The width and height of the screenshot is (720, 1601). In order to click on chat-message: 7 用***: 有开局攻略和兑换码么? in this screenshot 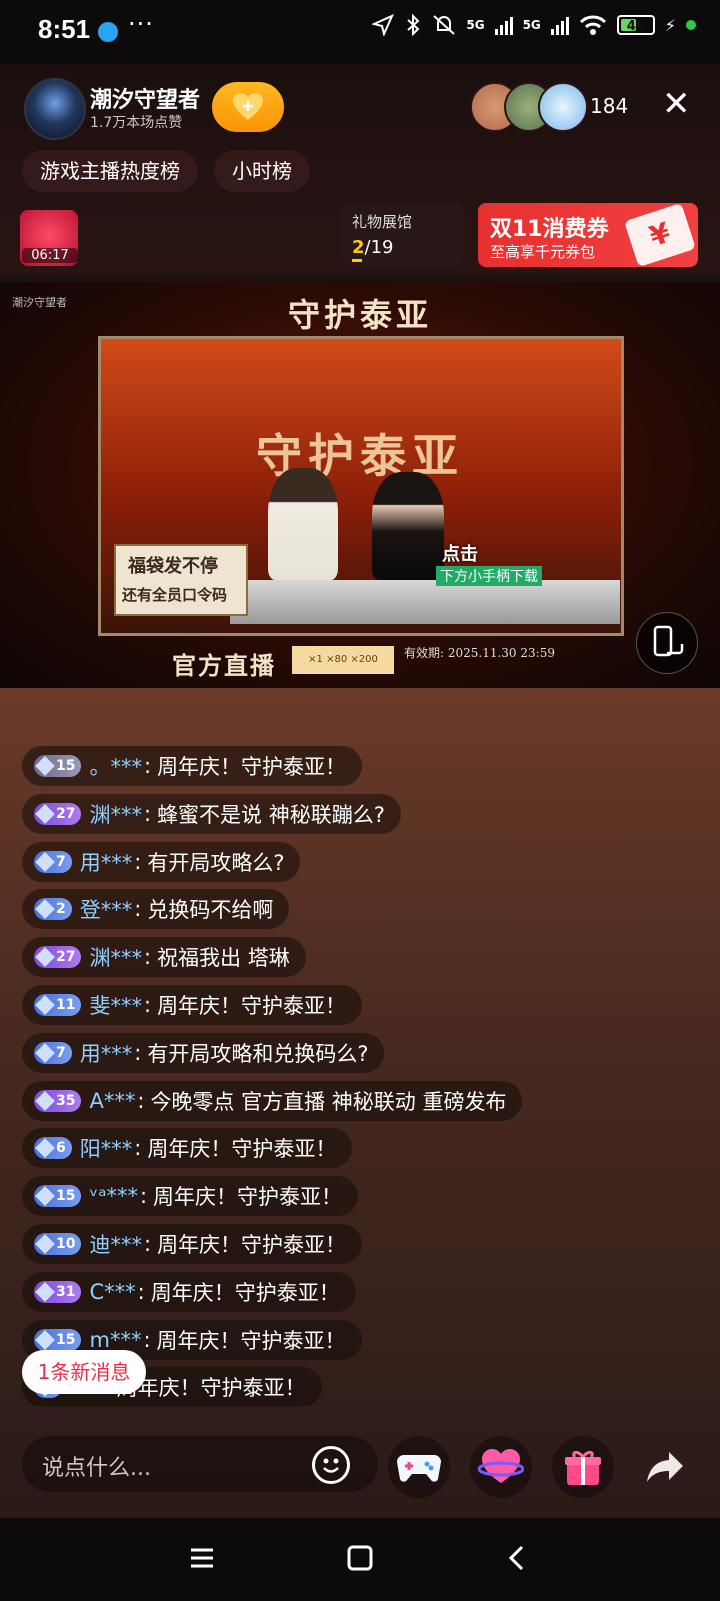, I will do `click(203, 1053)`.